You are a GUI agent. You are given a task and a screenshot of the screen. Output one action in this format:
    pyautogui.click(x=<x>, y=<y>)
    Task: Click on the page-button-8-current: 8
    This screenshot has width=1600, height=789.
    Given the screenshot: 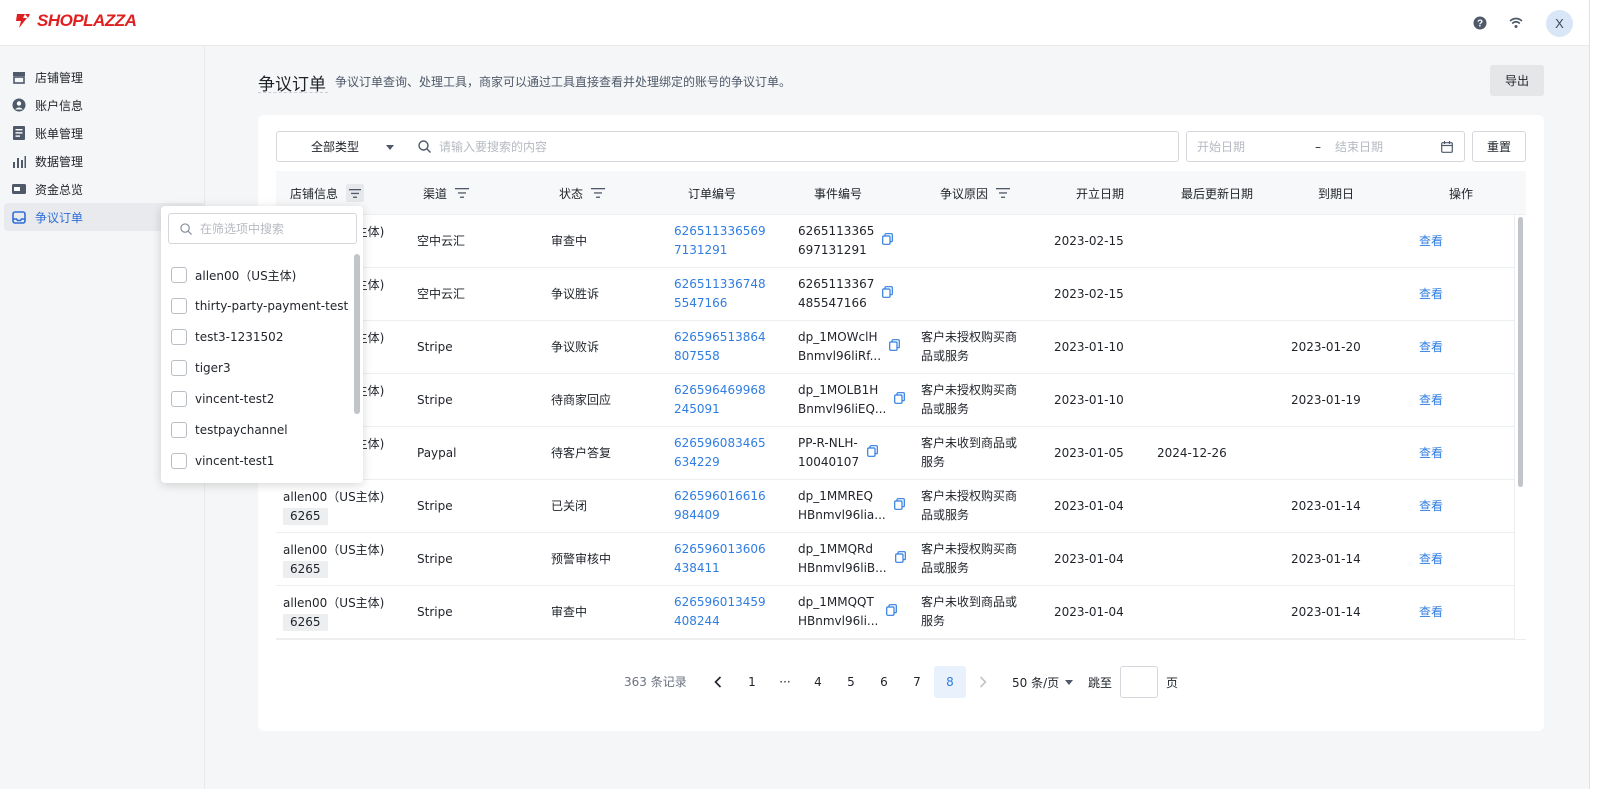 What is the action you would take?
    pyautogui.click(x=950, y=682)
    